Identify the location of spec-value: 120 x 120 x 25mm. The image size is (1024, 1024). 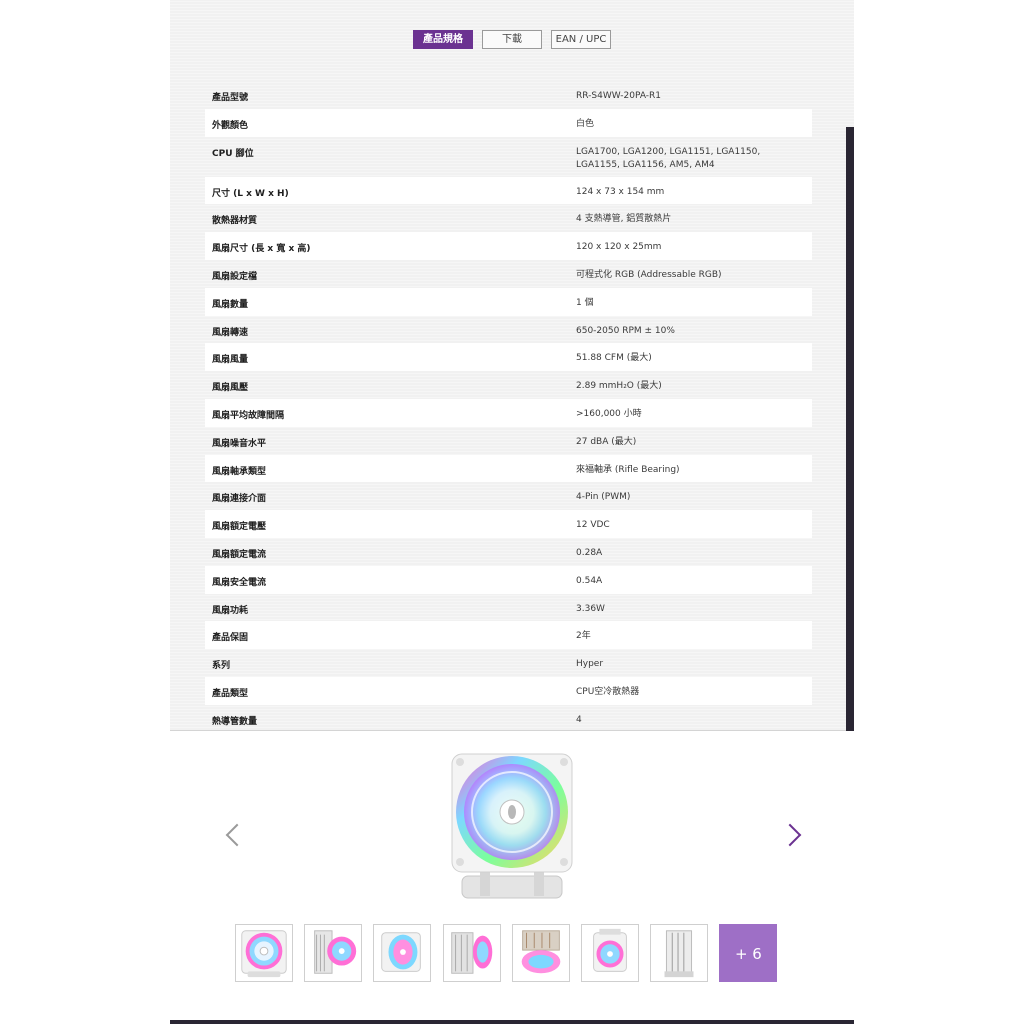
(619, 247).